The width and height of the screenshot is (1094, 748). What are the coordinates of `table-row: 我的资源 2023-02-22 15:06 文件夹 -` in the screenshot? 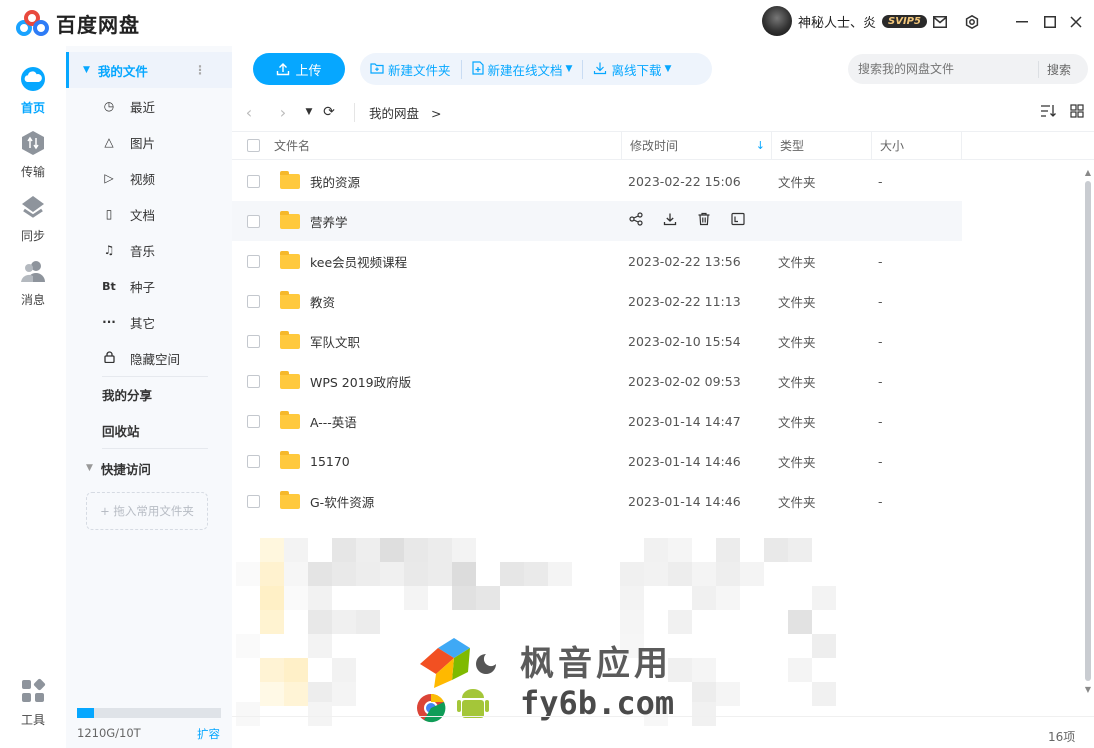 It's located at (597, 181).